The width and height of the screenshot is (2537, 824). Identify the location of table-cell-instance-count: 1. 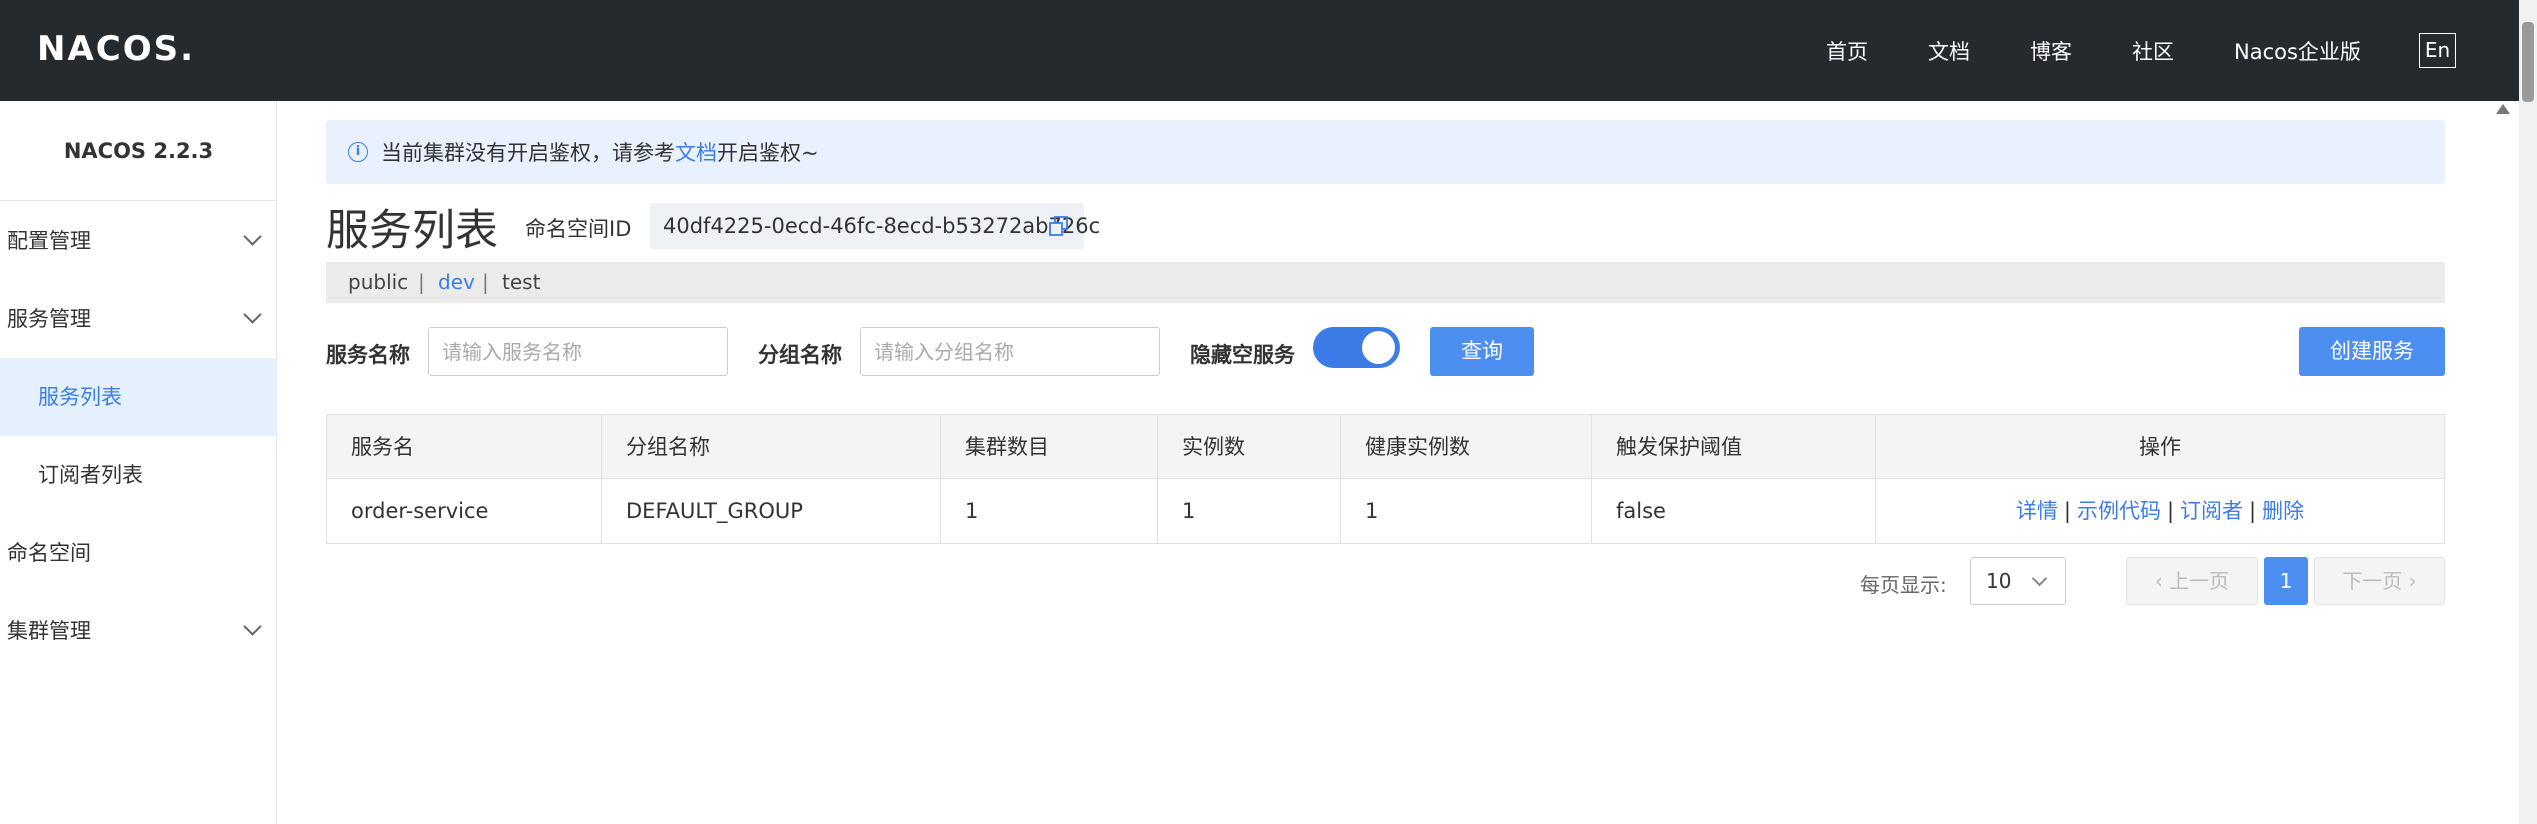
(1249, 511).